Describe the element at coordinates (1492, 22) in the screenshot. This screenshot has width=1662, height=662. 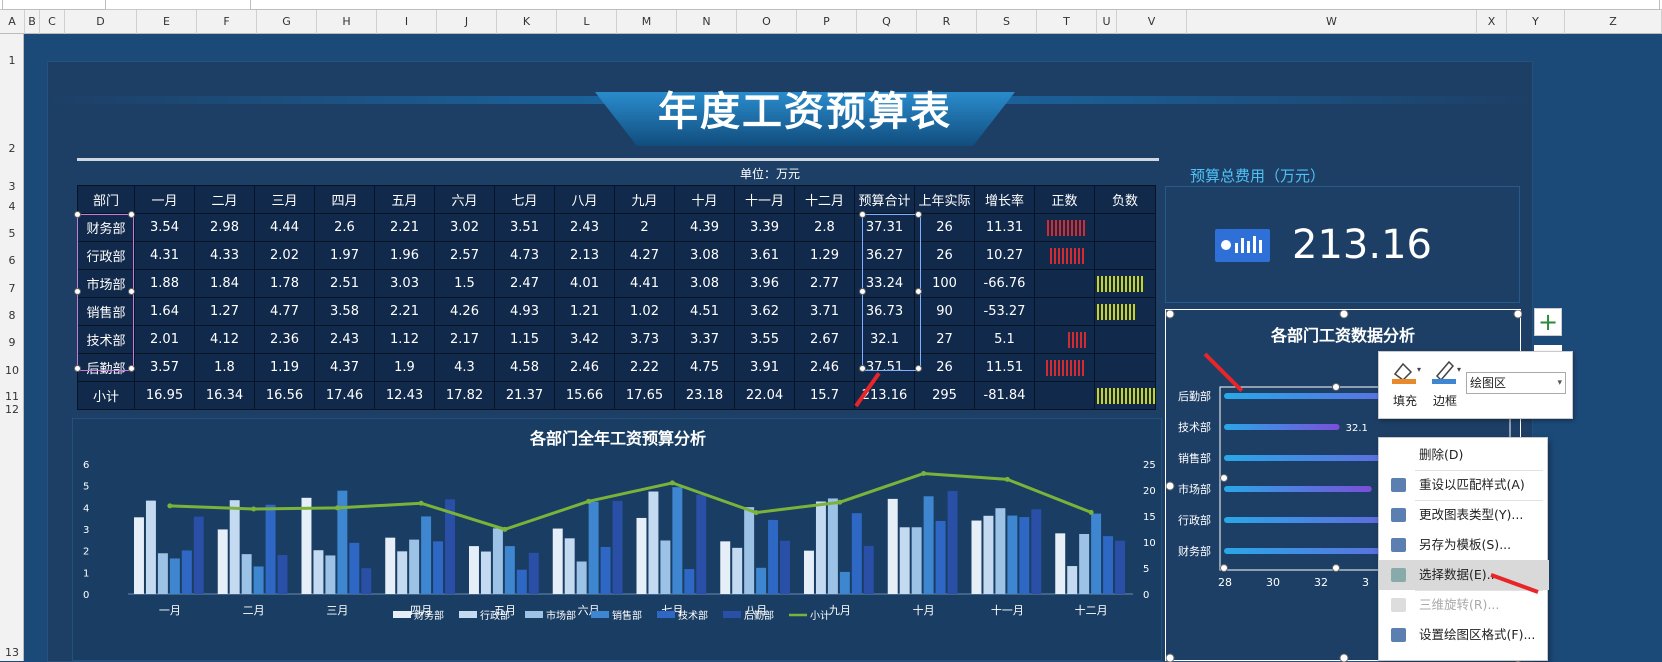
I see `column-header: X` at that location.